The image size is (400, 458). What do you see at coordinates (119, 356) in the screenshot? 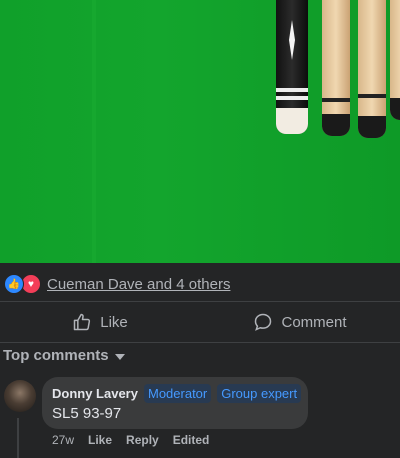
I see `chevron-down-icon` at bounding box center [119, 356].